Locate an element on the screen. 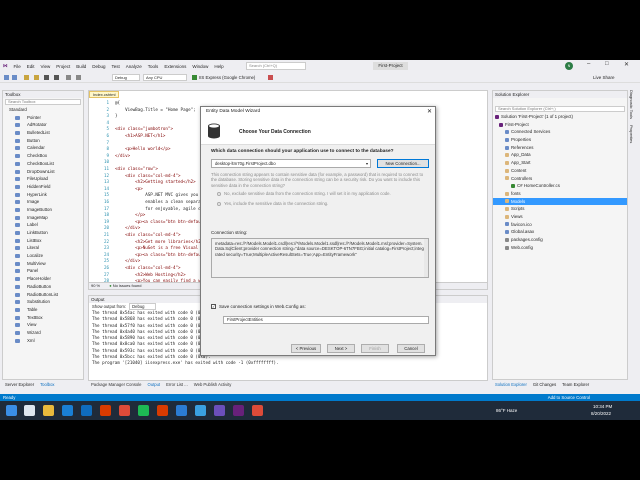  tree-item: References is located at coordinates (560, 148).